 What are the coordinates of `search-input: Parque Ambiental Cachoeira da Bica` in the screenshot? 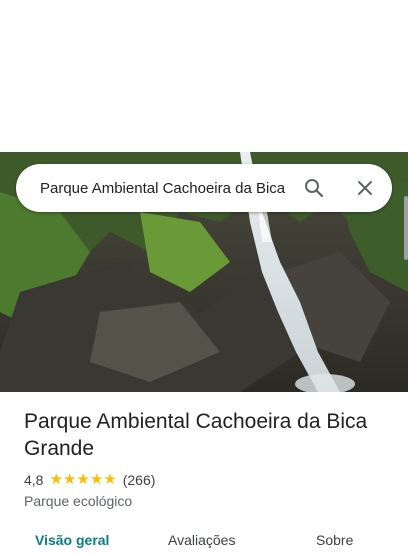 It's located at (163, 188).